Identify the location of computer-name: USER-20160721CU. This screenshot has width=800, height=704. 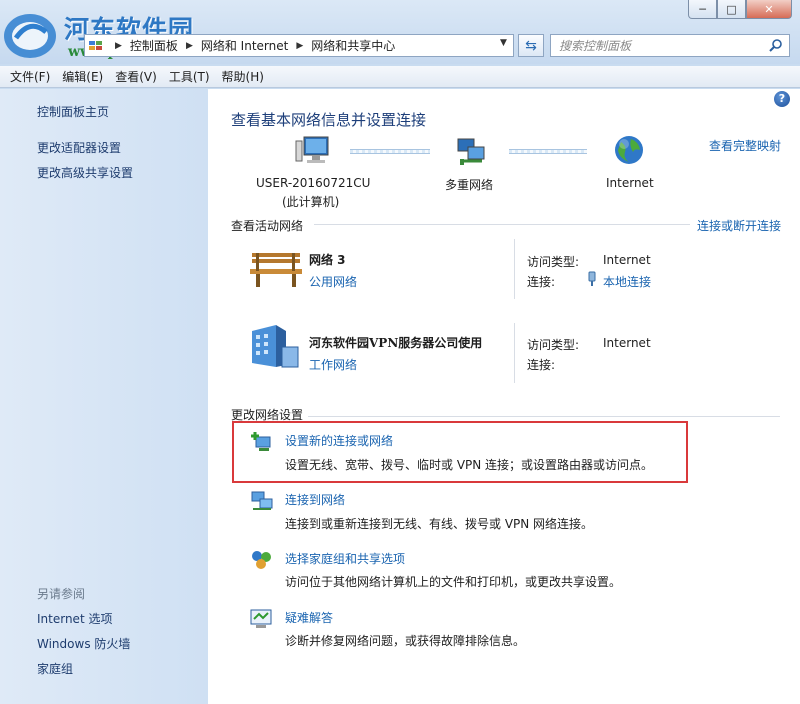
(313, 183).